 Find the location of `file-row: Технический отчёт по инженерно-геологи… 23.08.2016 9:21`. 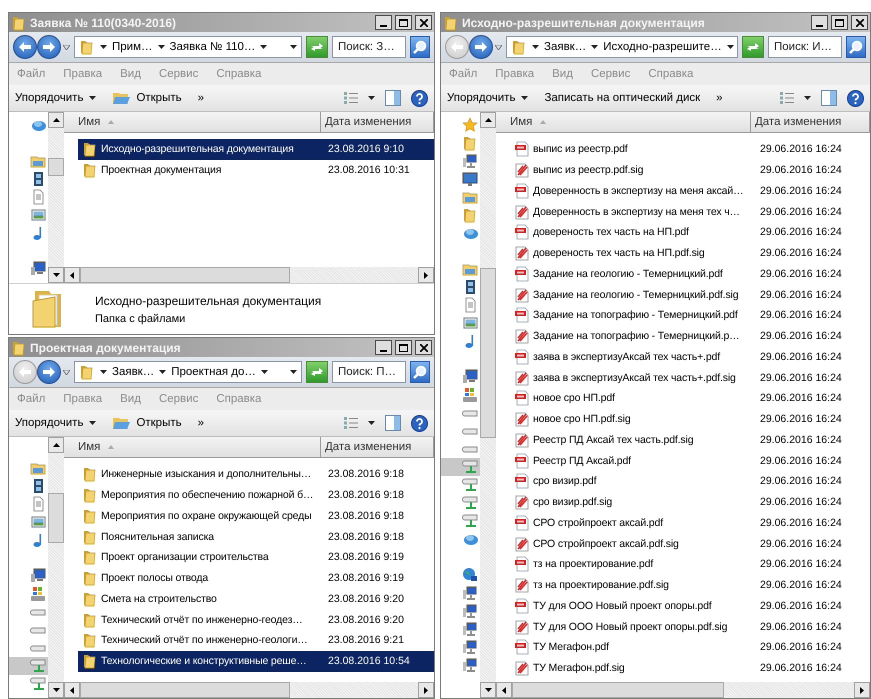

file-row: Технический отчёт по инженерно-геологи… 23.08.2016 9:21 is located at coordinates (256, 640).